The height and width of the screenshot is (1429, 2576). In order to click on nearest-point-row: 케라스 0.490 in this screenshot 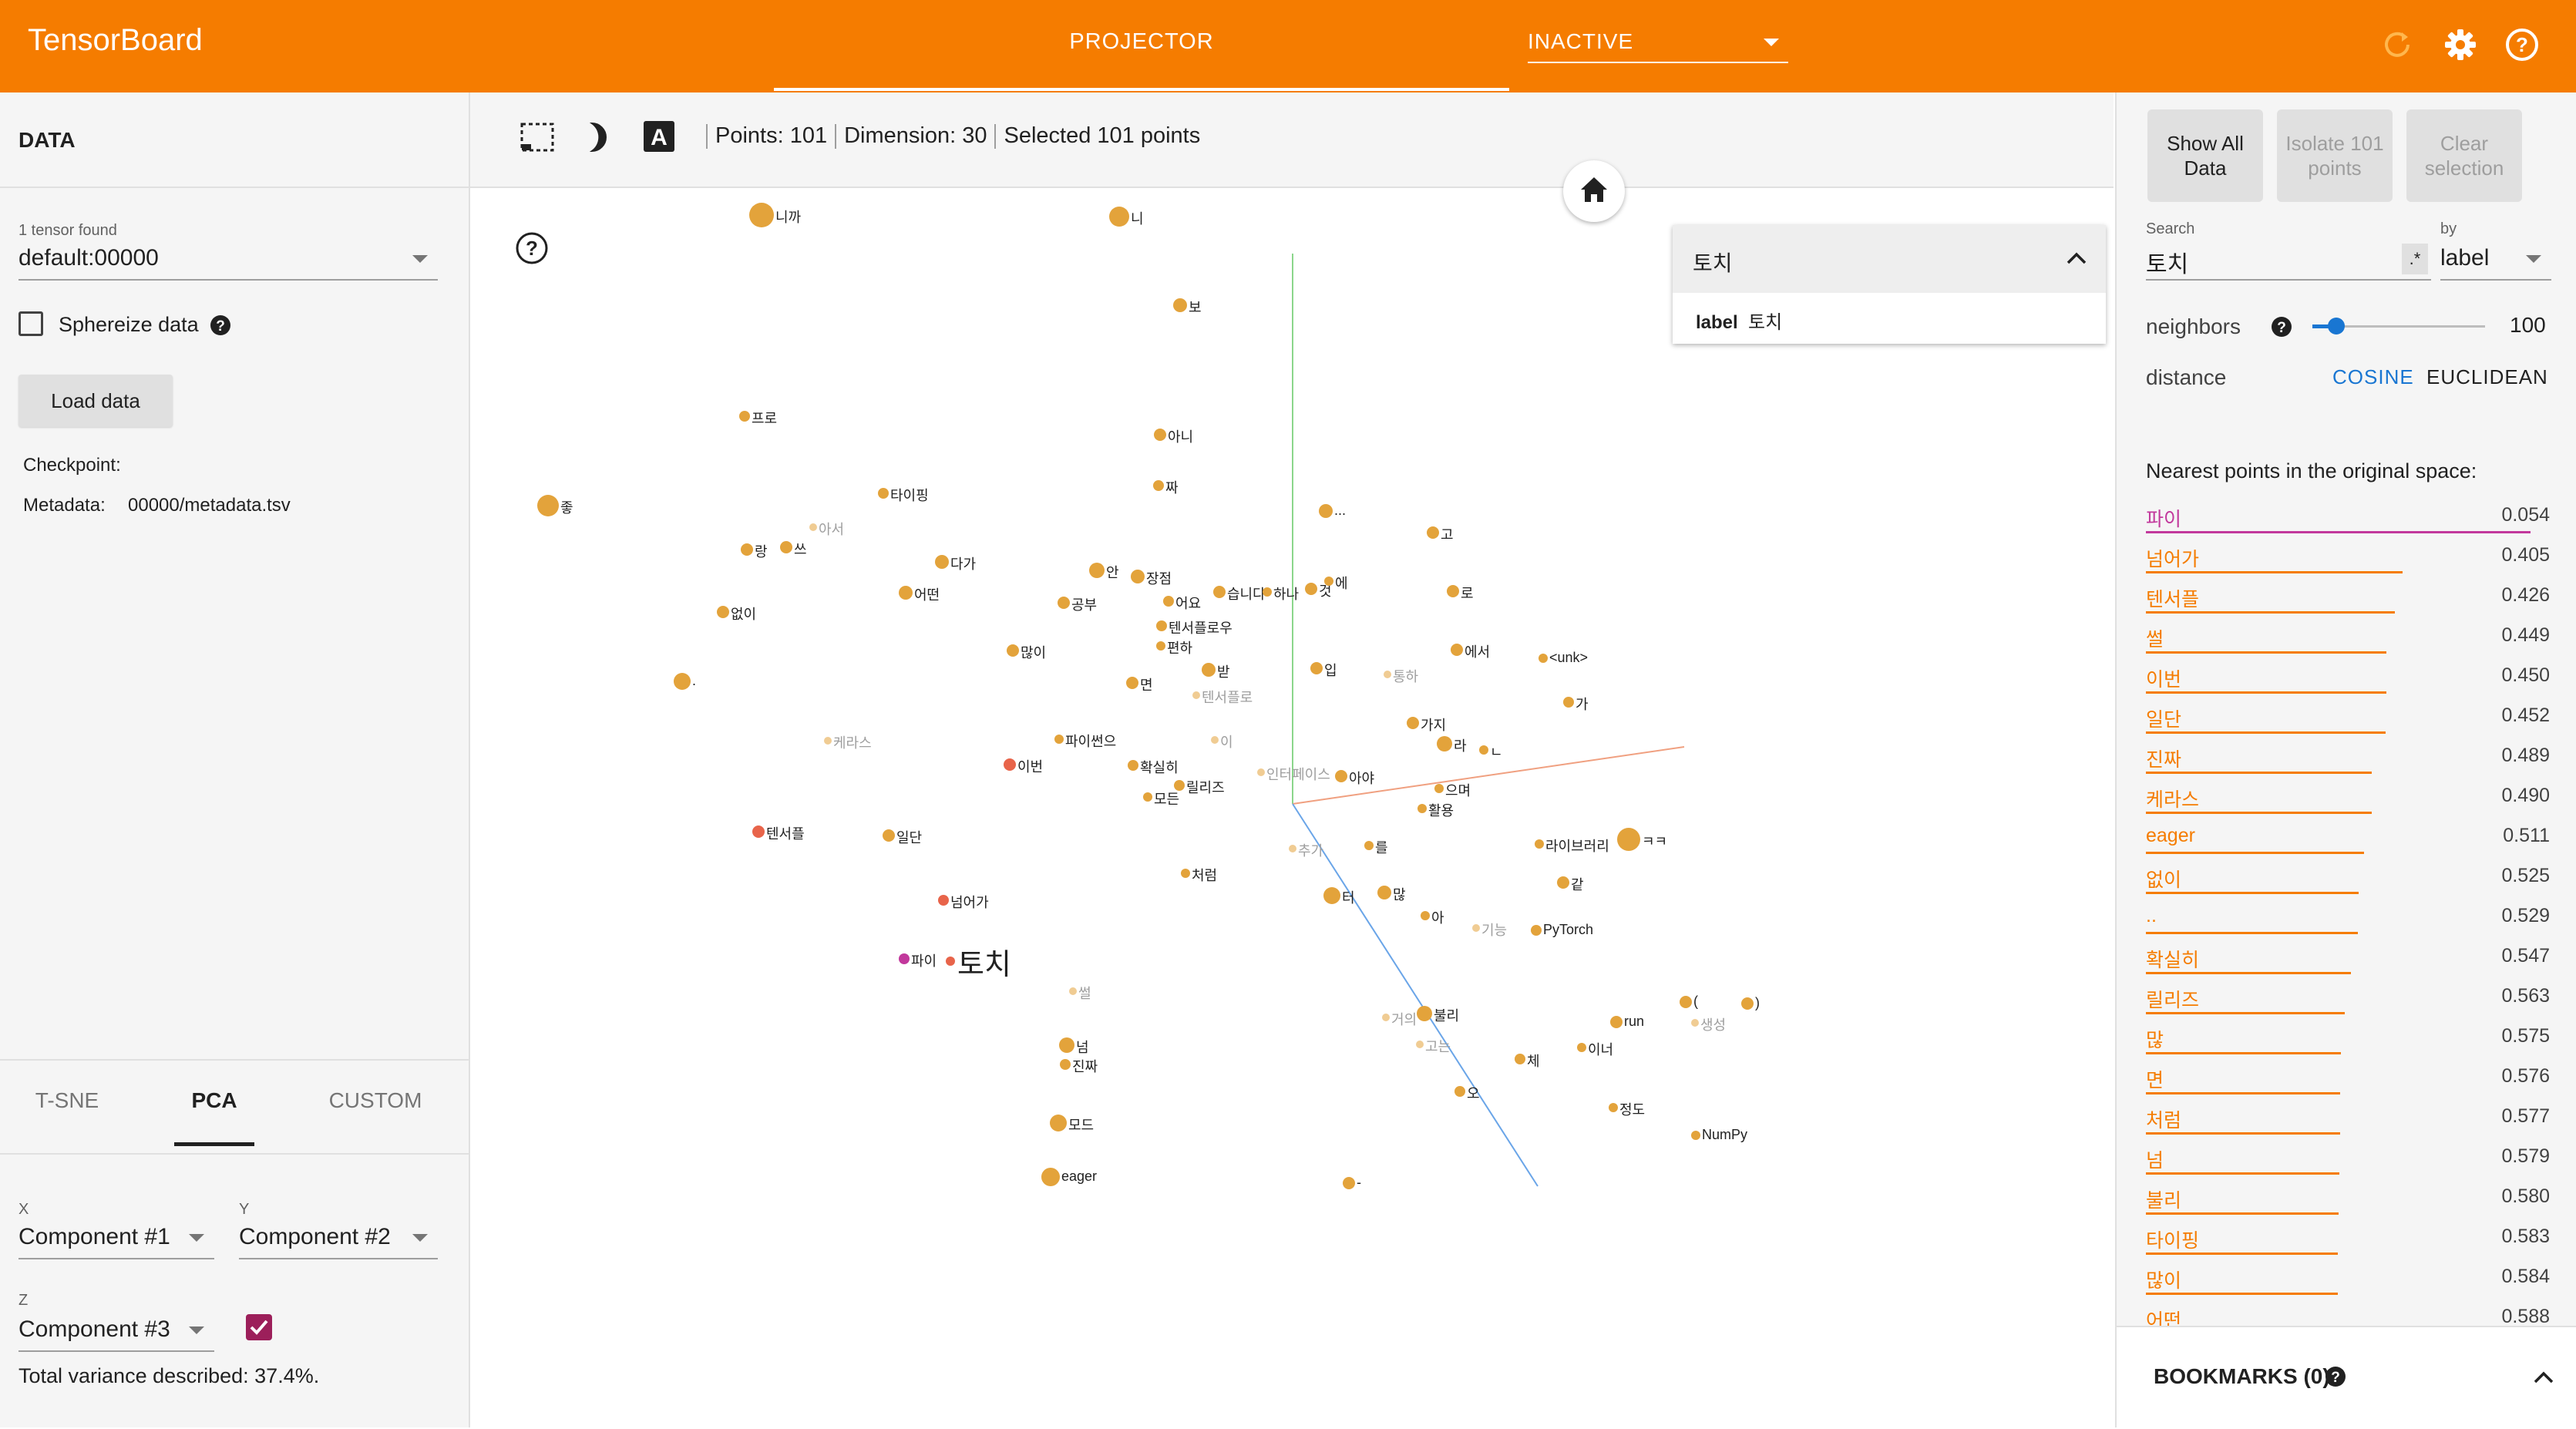, I will do `click(2348, 798)`.